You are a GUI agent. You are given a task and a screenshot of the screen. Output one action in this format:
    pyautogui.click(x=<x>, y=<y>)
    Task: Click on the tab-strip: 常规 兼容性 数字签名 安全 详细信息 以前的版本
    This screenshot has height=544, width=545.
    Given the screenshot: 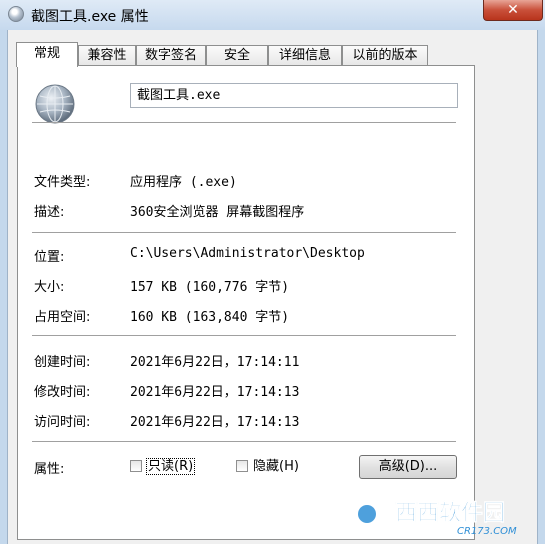 What is the action you would take?
    pyautogui.click(x=276, y=54)
    